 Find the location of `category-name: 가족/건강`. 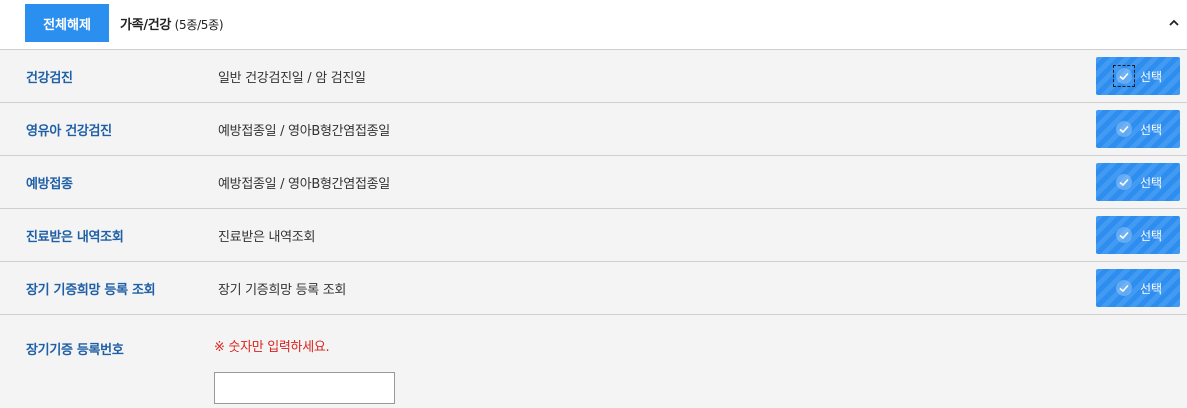

category-name: 가족/건강 is located at coordinates (146, 25).